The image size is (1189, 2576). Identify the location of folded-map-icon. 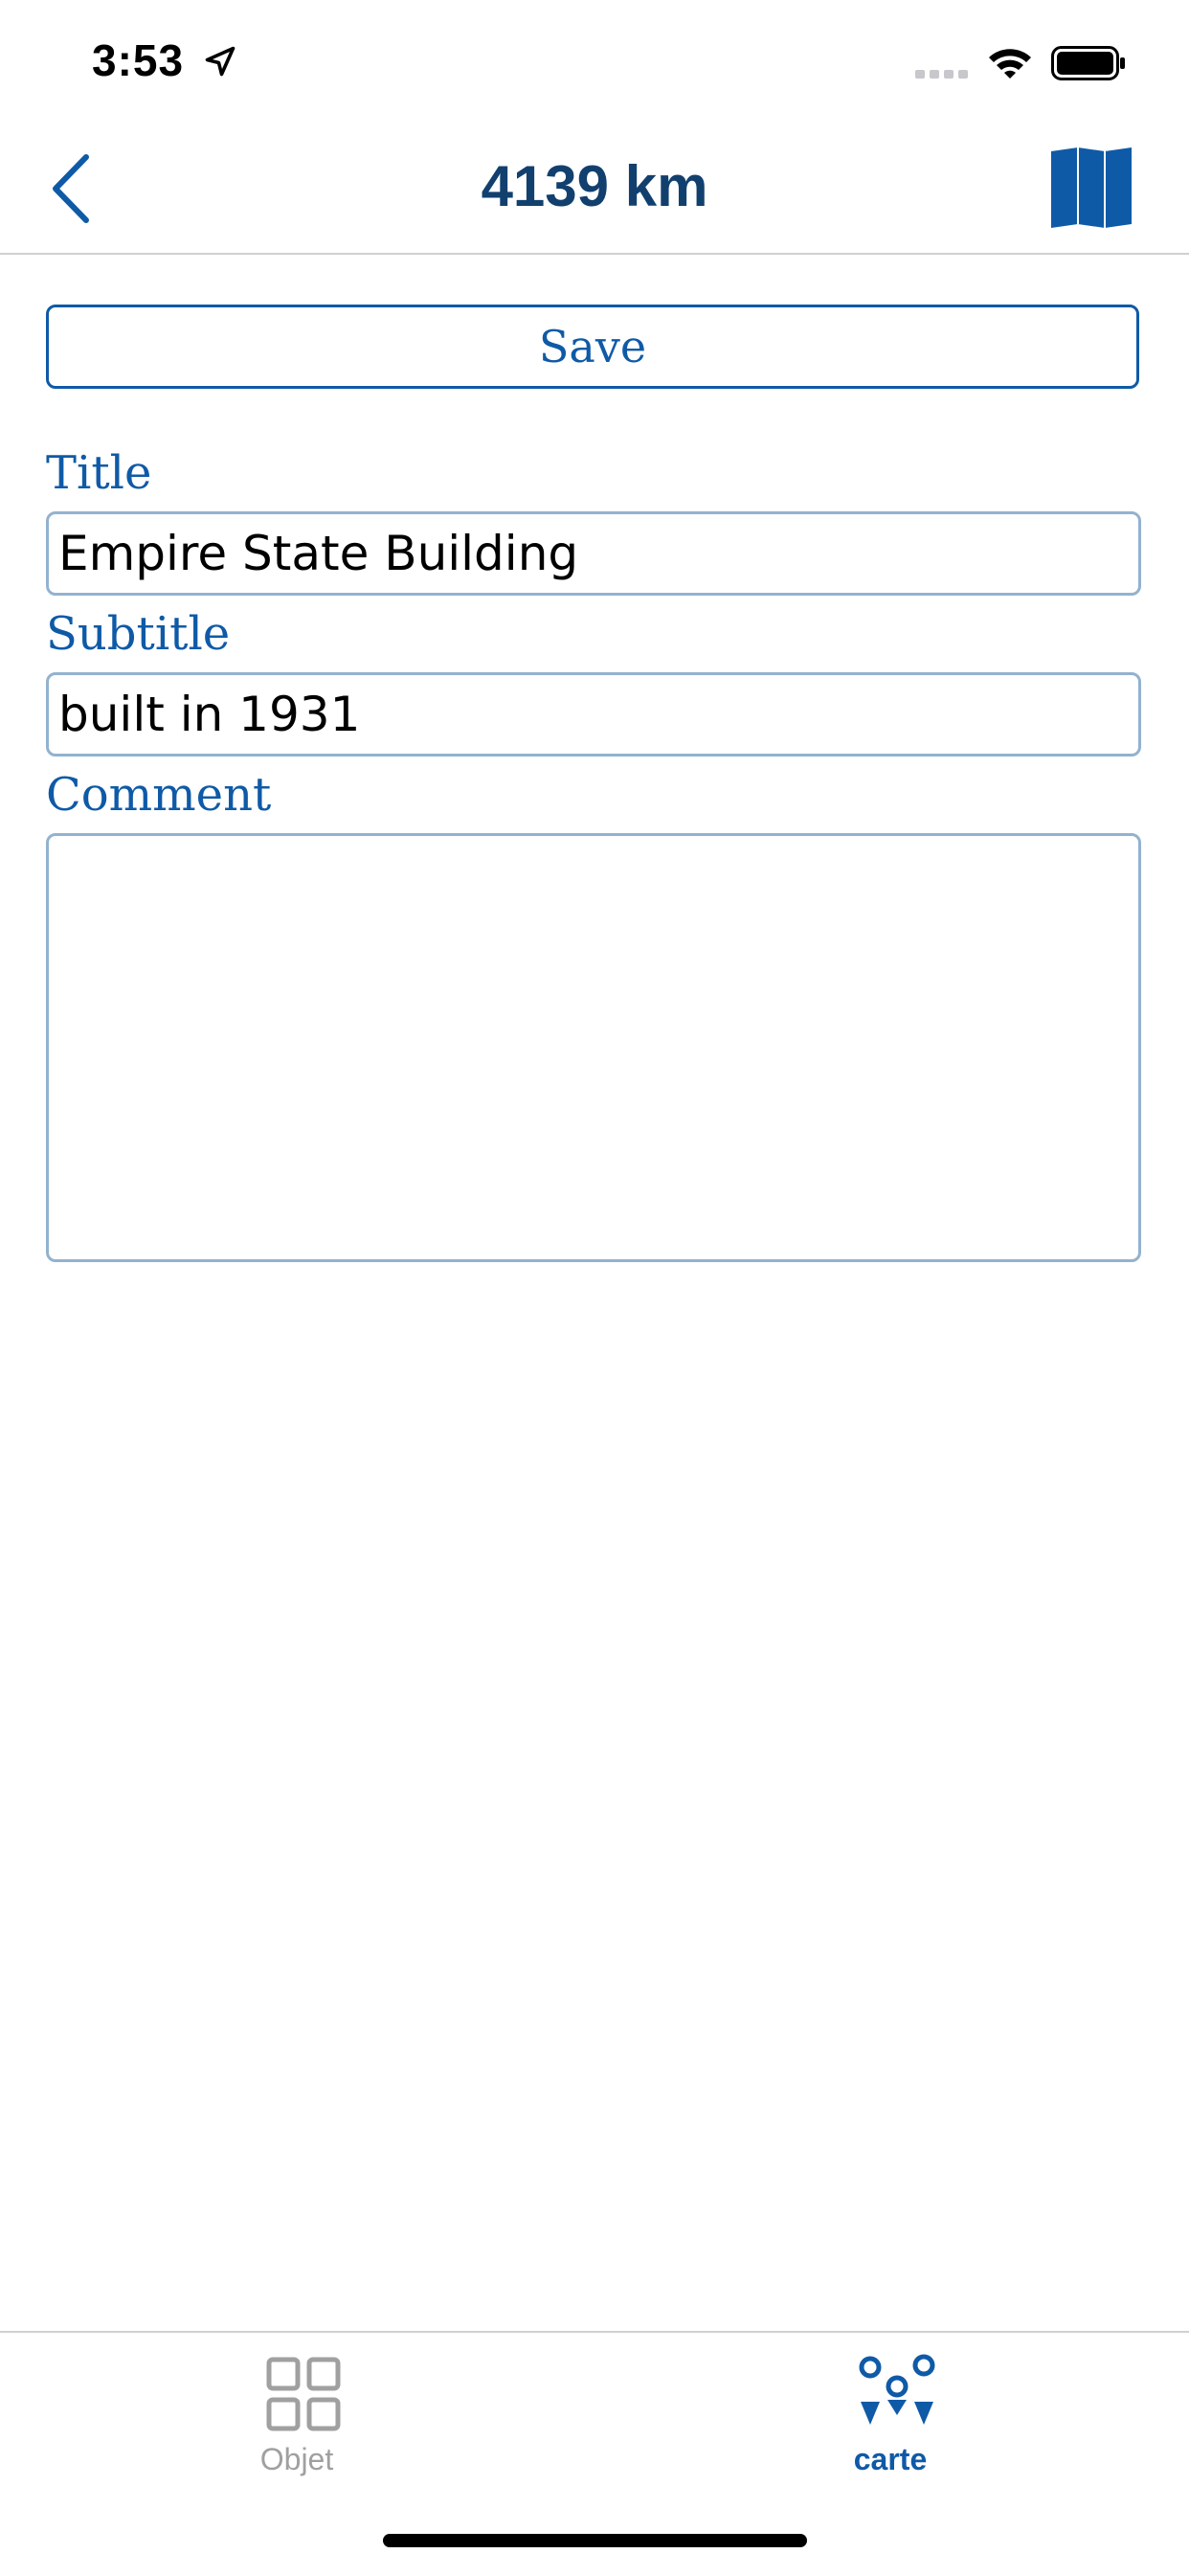
(1091, 188).